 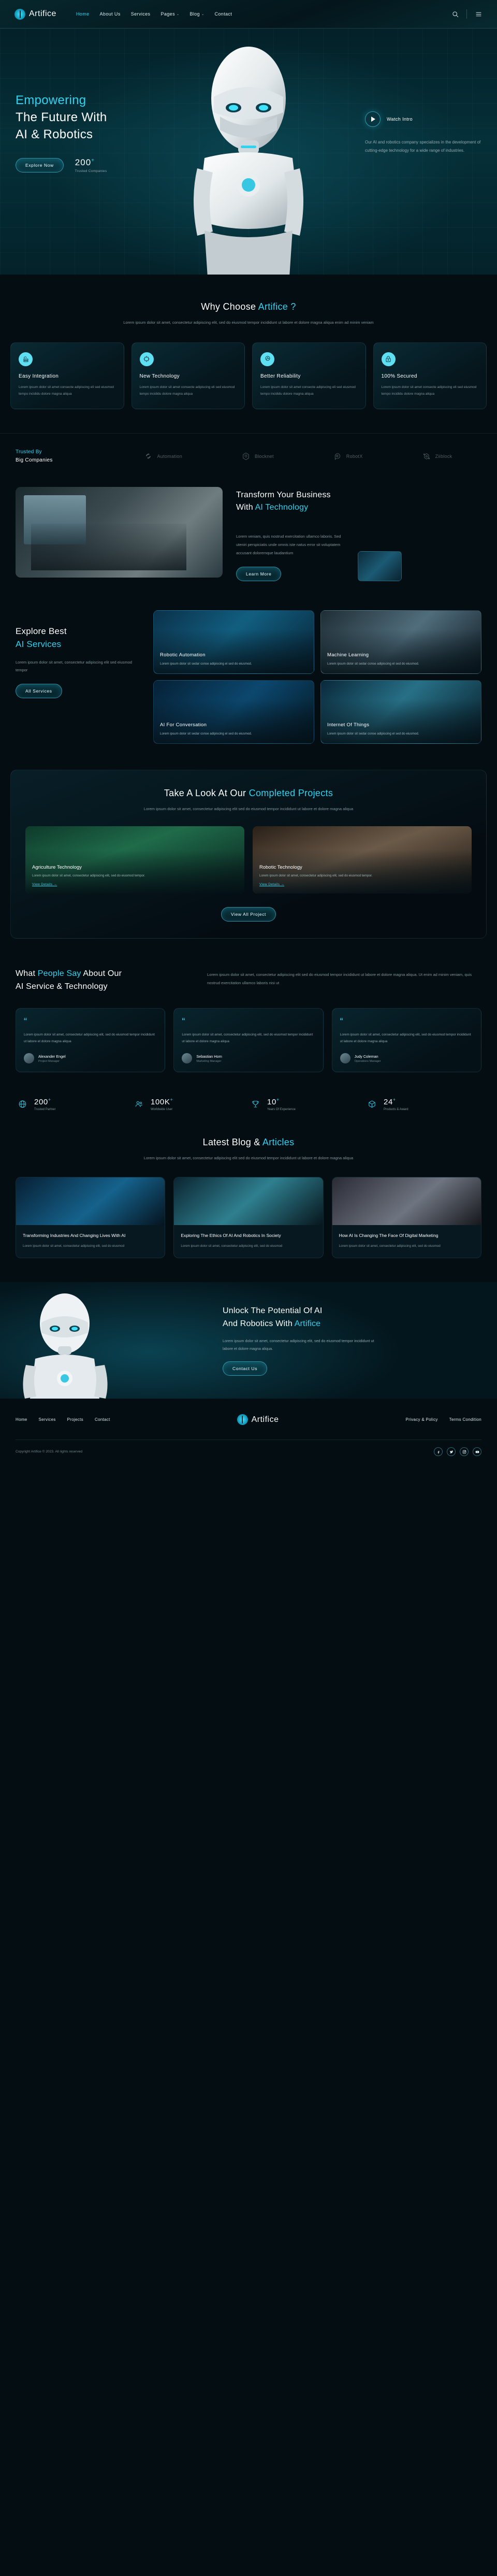 What do you see at coordinates (455, 14) in the screenshot?
I see `search-icon` at bounding box center [455, 14].